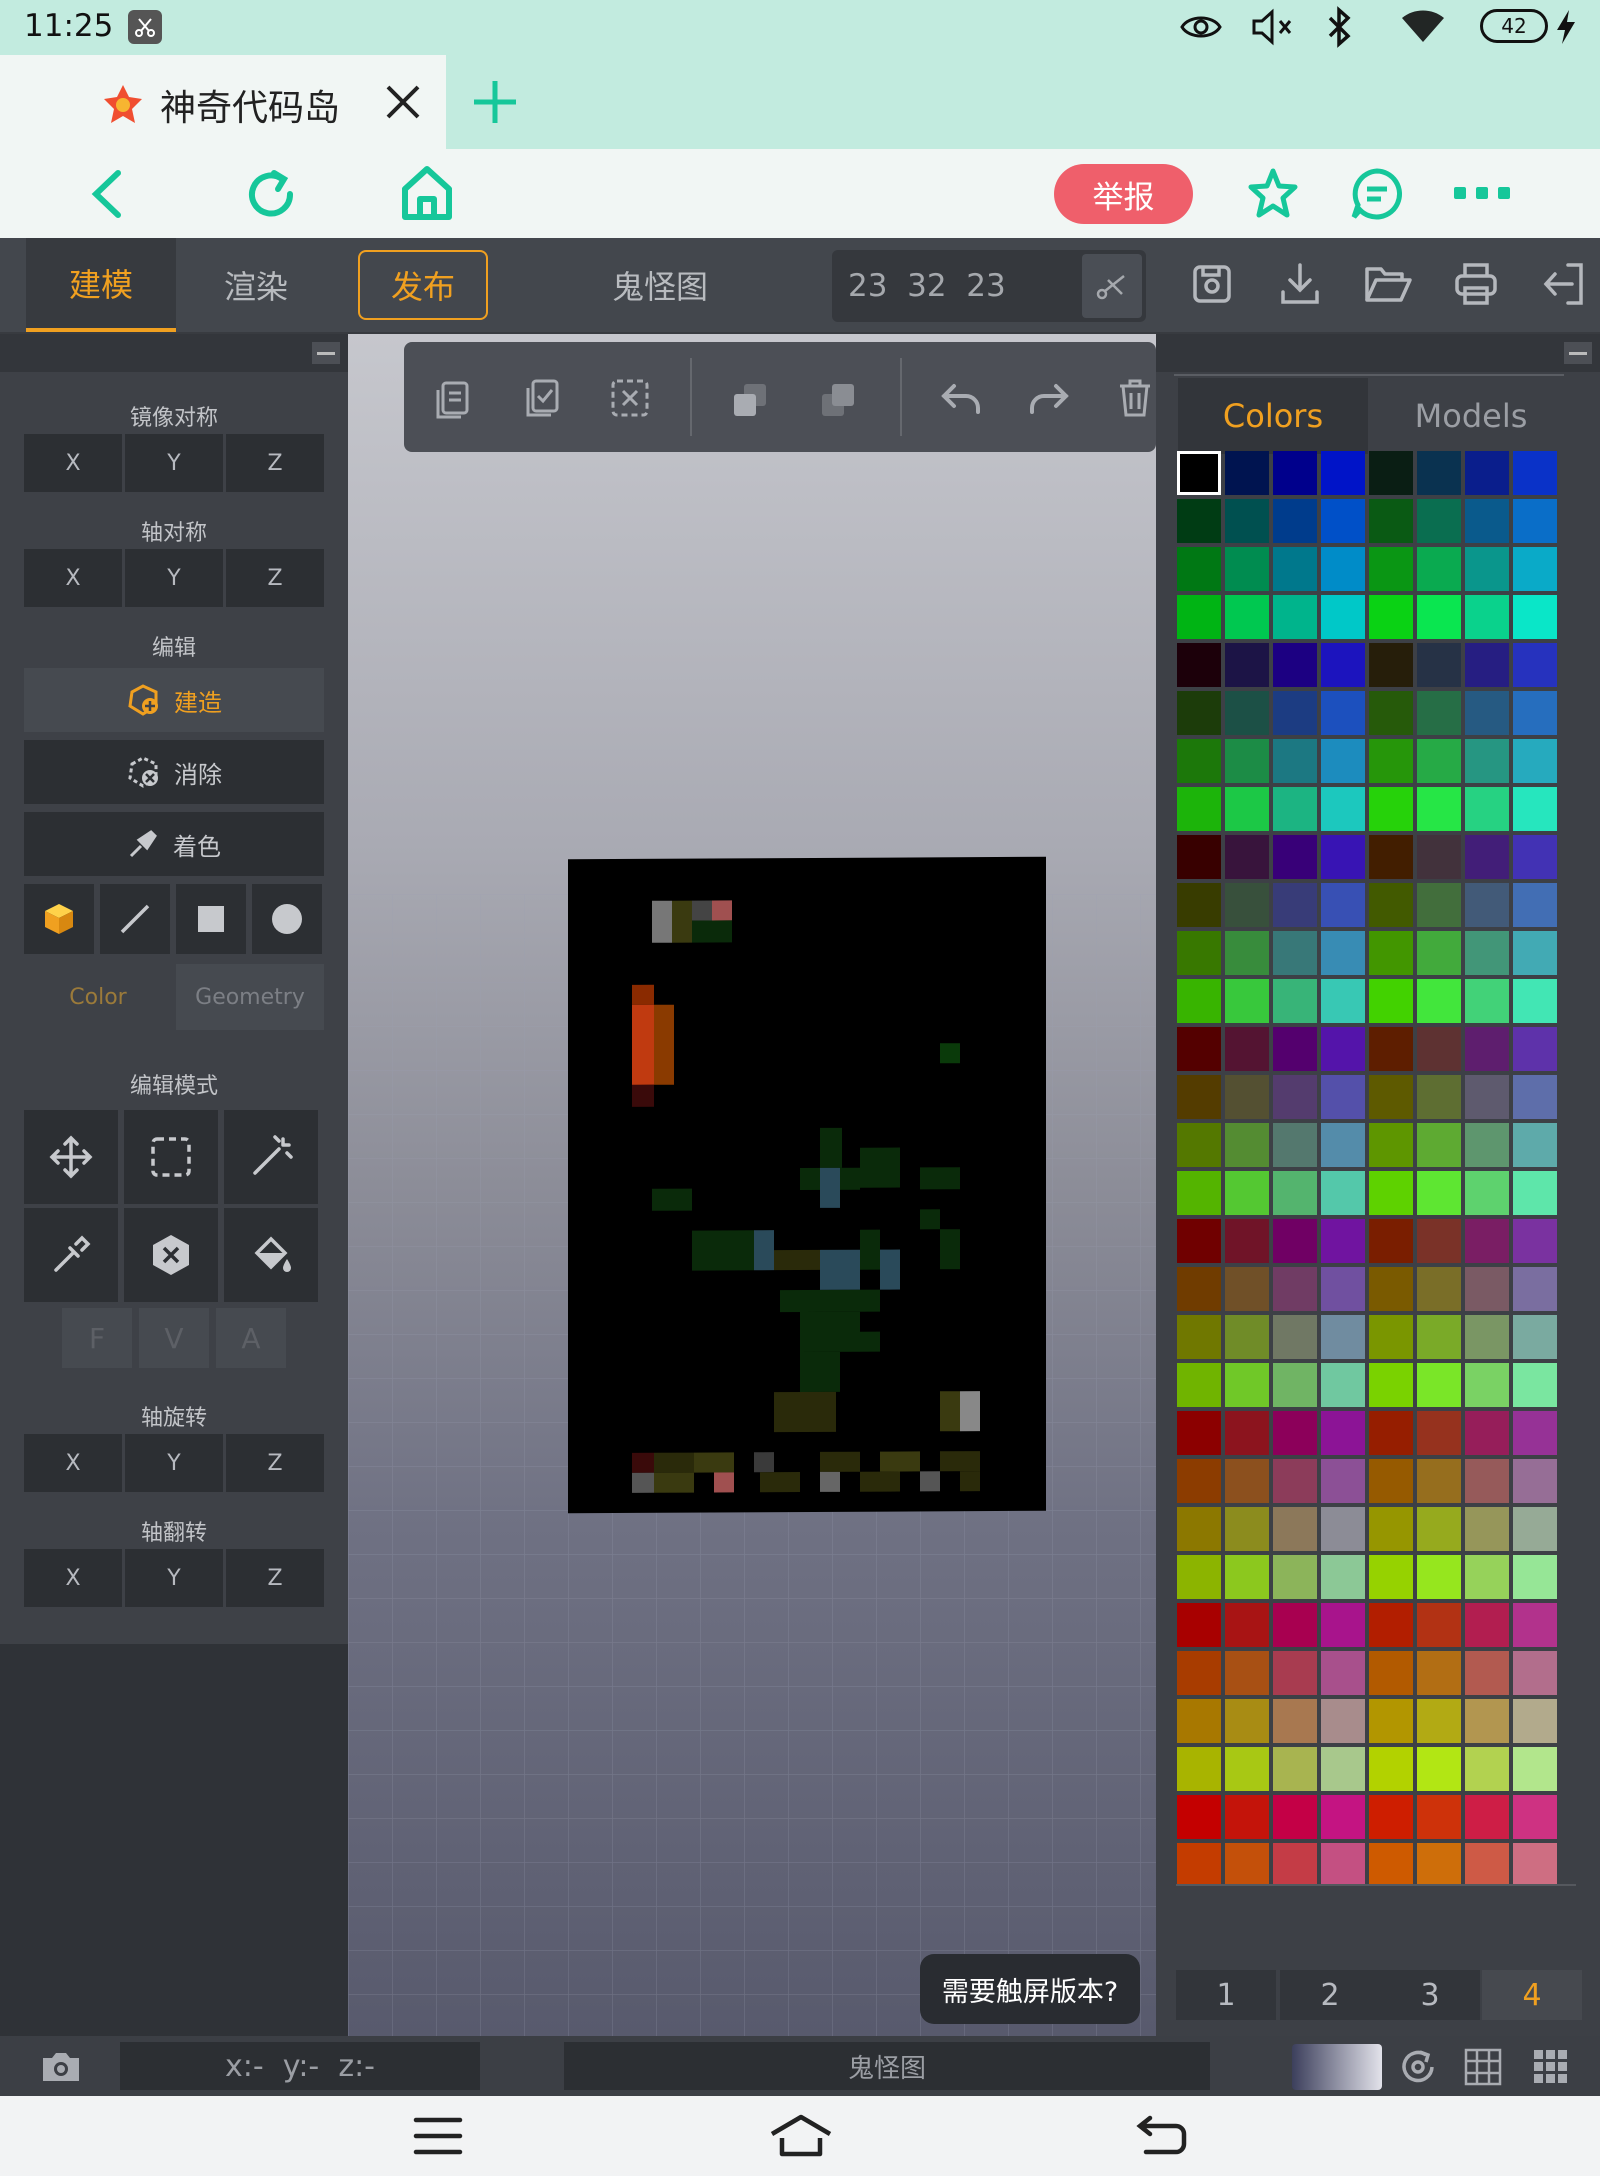 The height and width of the screenshot is (2176, 1600). Describe the element at coordinates (326, 353) in the screenshot. I see `collapse-left-icon` at that location.